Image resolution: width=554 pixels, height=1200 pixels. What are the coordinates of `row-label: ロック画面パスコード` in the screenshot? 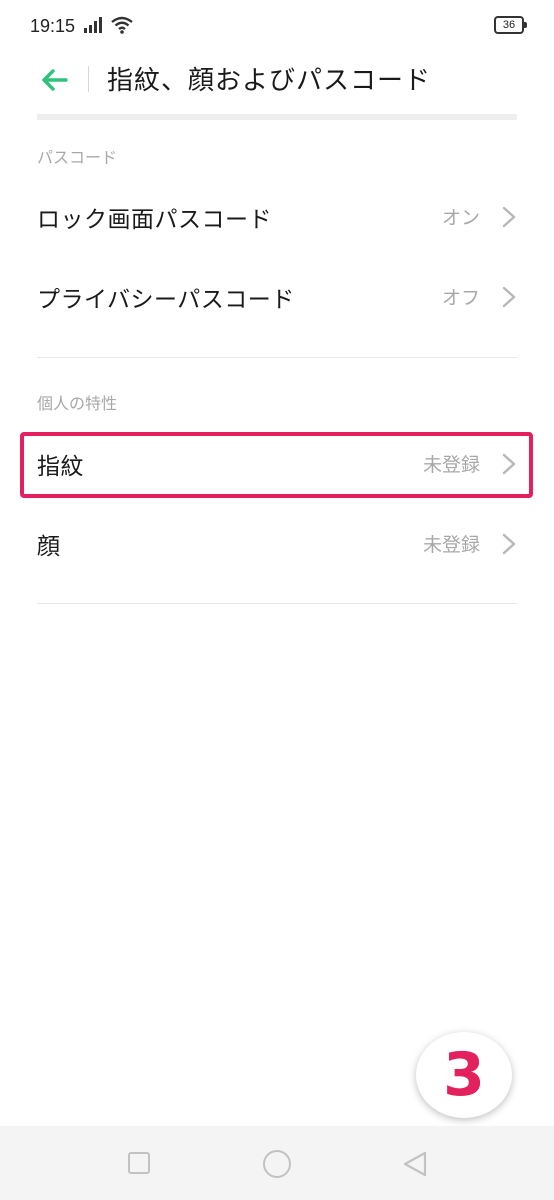 It's located at (154, 220).